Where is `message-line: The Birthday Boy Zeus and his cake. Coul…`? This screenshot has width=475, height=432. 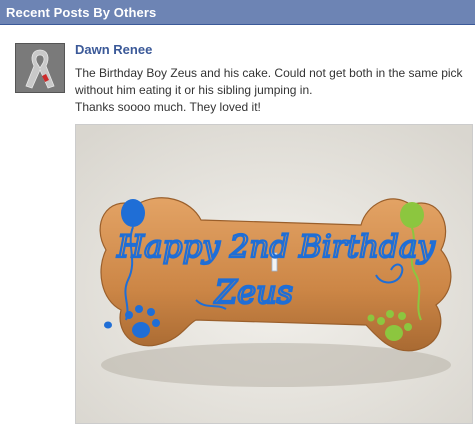 message-line: The Birthday Boy Zeus and his cake. Coul… is located at coordinates (269, 81).